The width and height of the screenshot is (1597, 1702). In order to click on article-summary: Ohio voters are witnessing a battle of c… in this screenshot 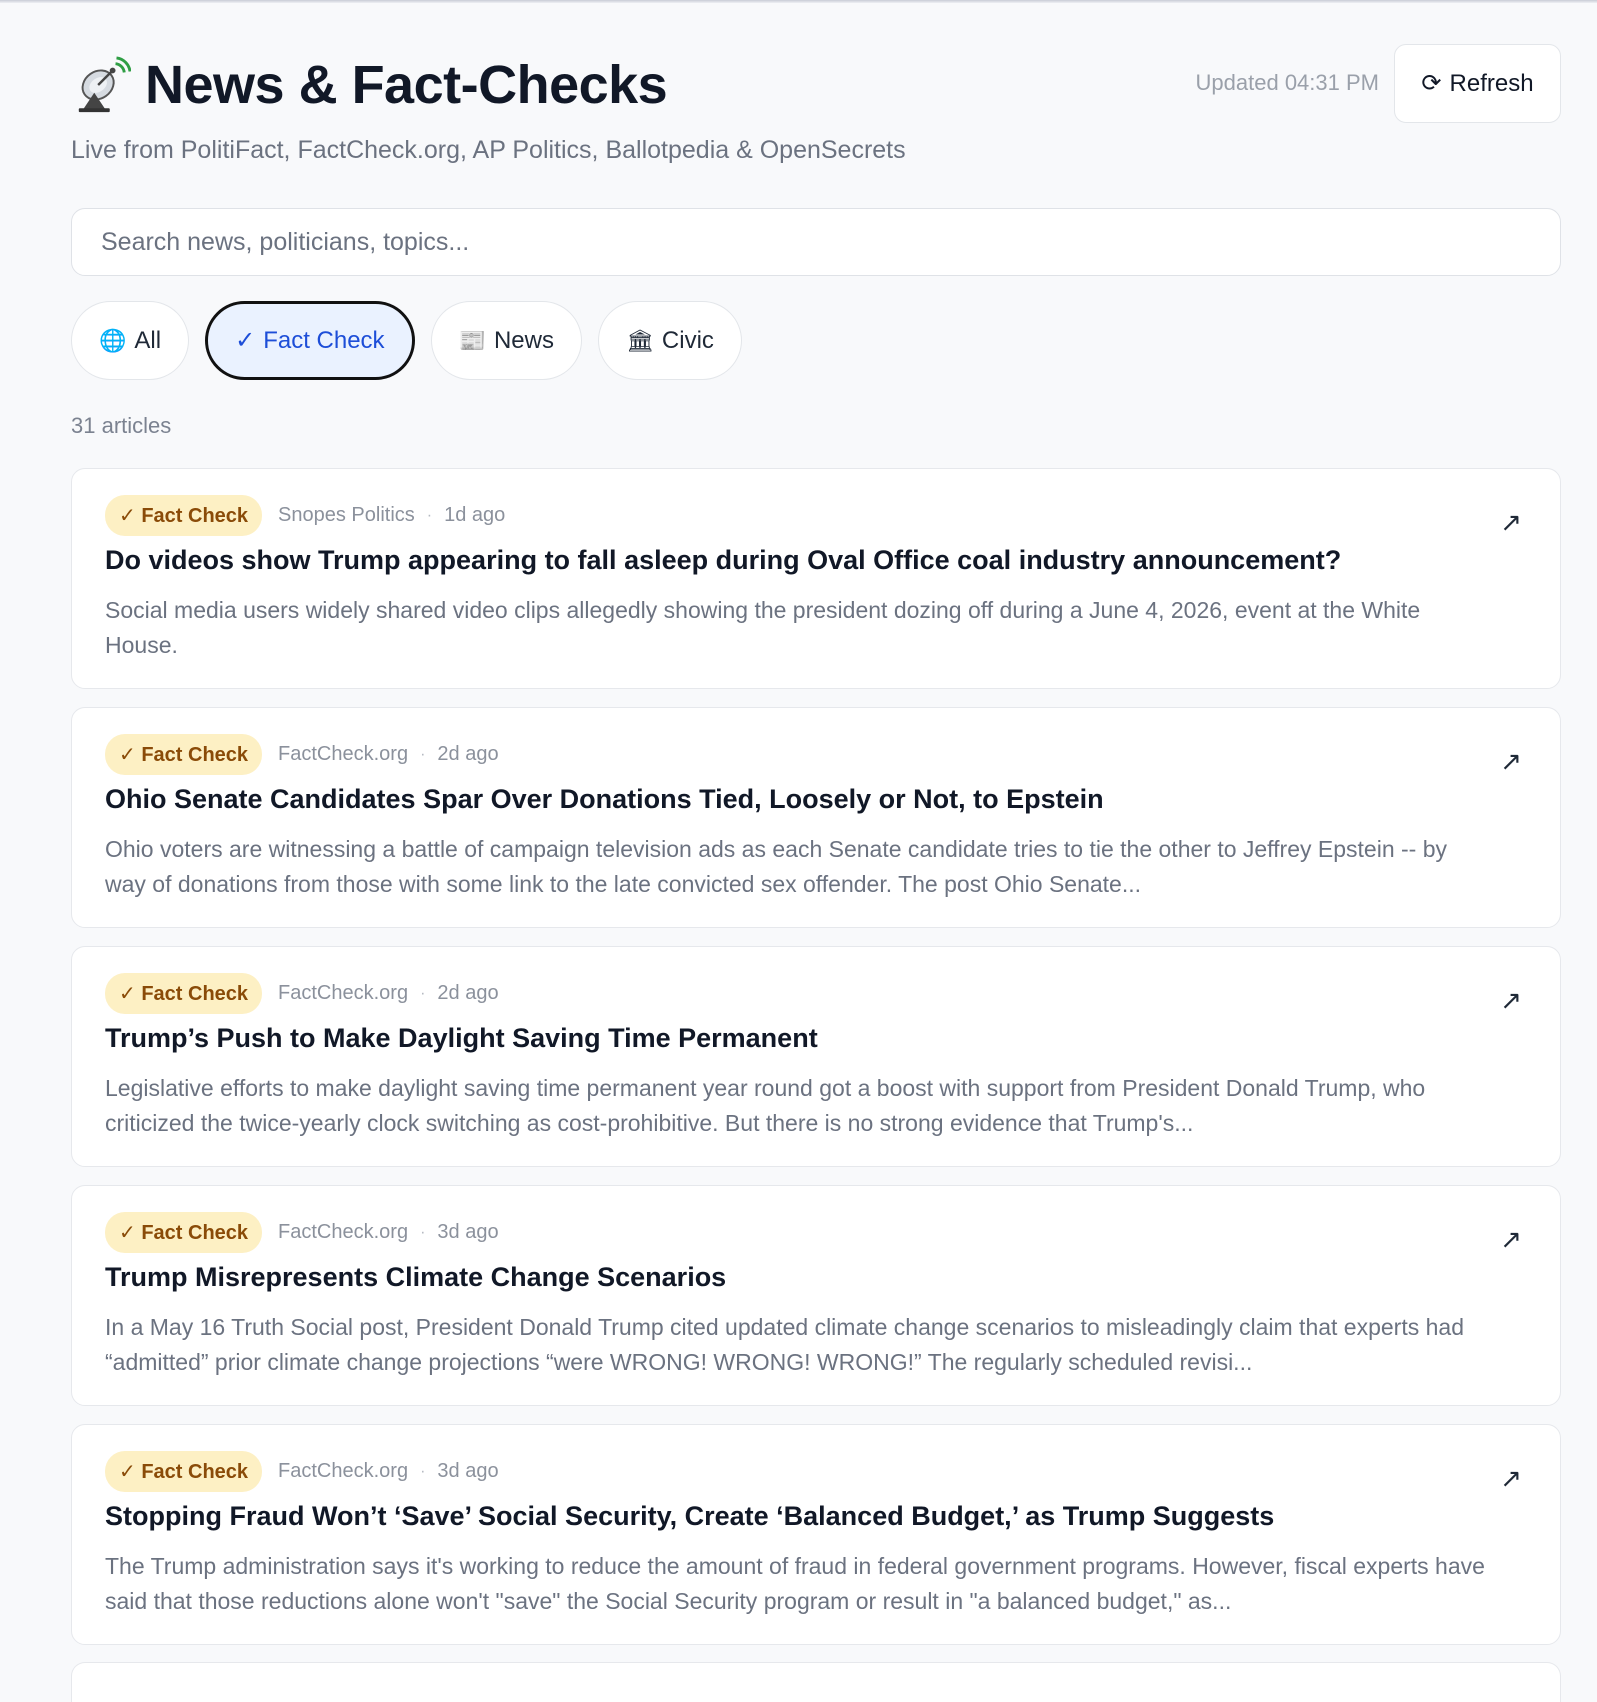, I will do `click(776, 866)`.